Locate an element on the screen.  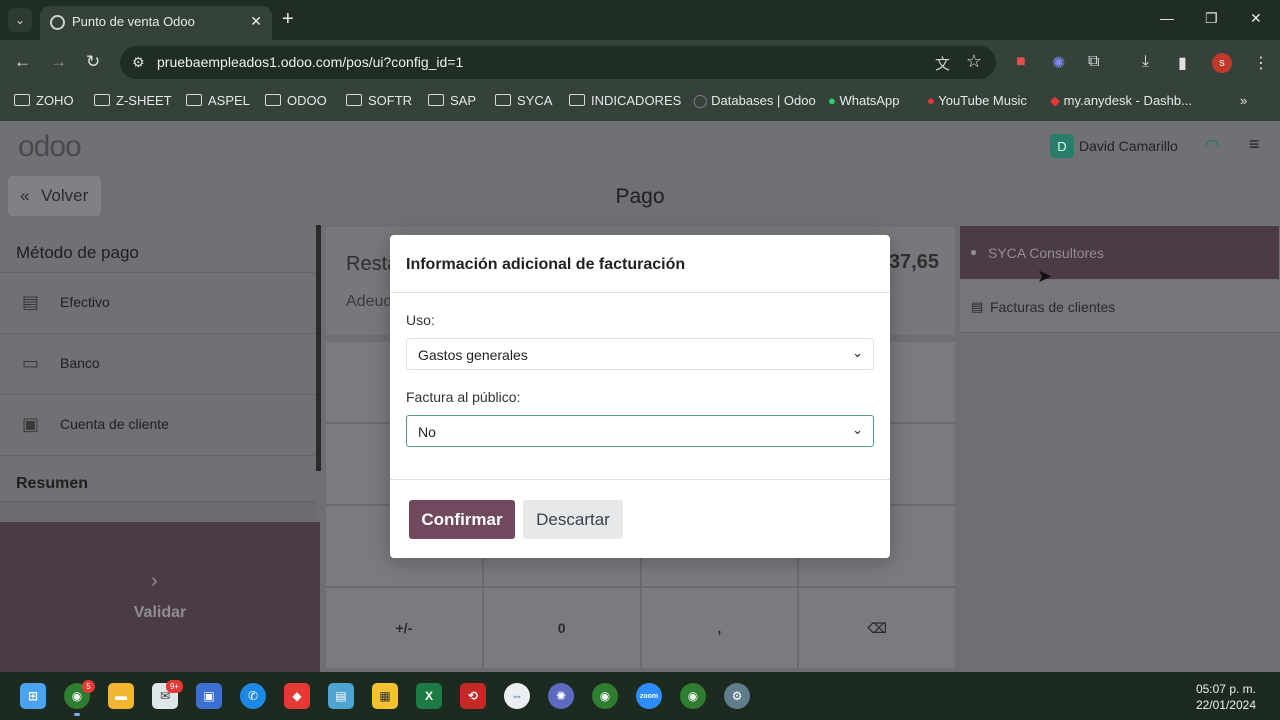
payment-subheader: Pago « Volver is located at coordinates (640, 197).